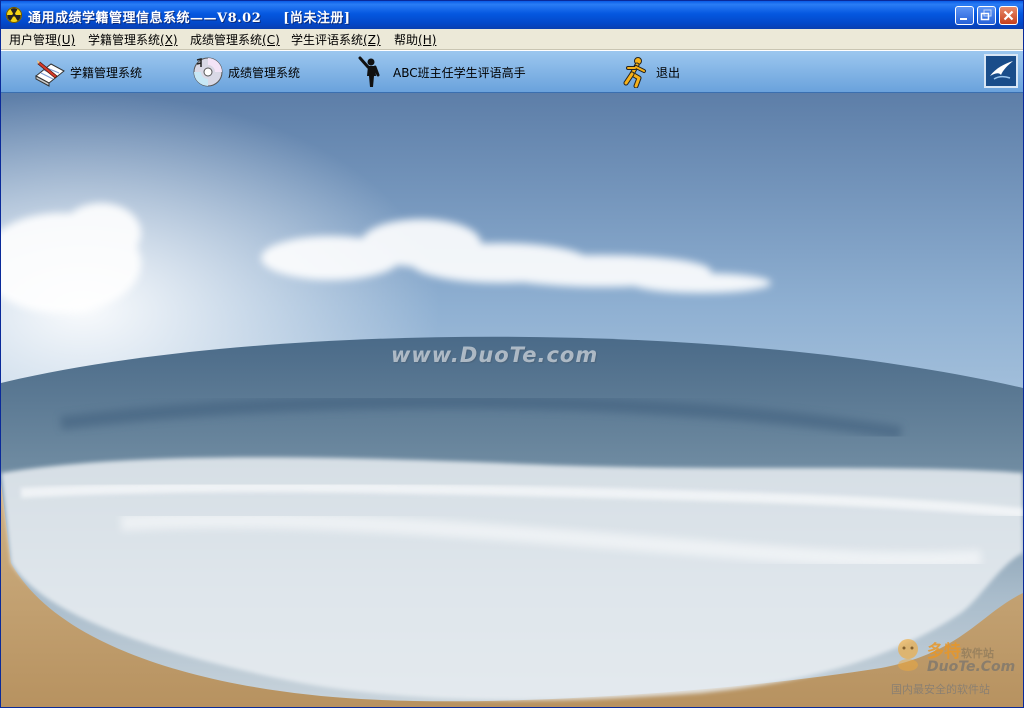 This screenshot has height=708, width=1024. What do you see at coordinates (169, 40) in the screenshot?
I see `menu-shortcut: (X)` at bounding box center [169, 40].